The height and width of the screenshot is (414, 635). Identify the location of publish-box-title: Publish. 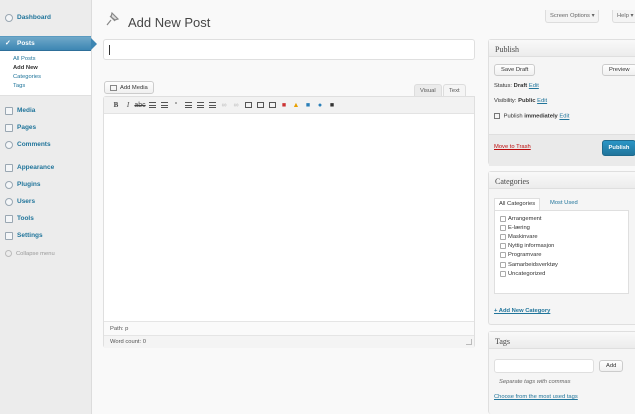
(562, 48).